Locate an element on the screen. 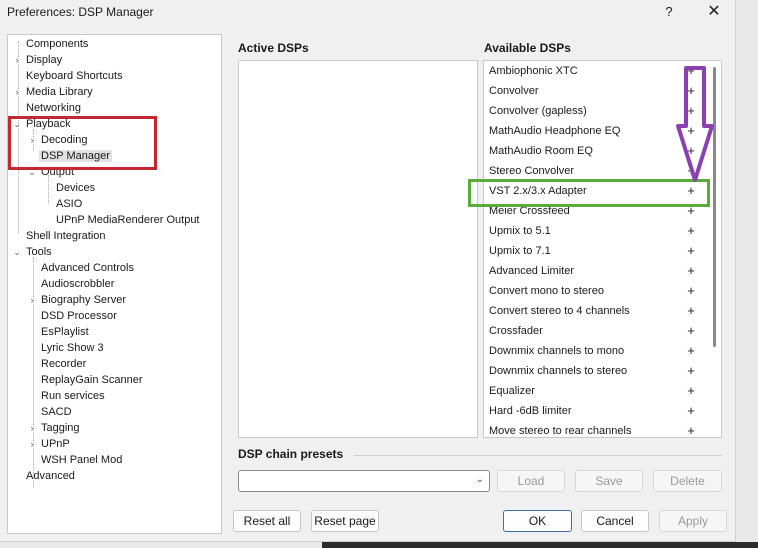  tree-item-label: Advanced is located at coordinates (50, 476).